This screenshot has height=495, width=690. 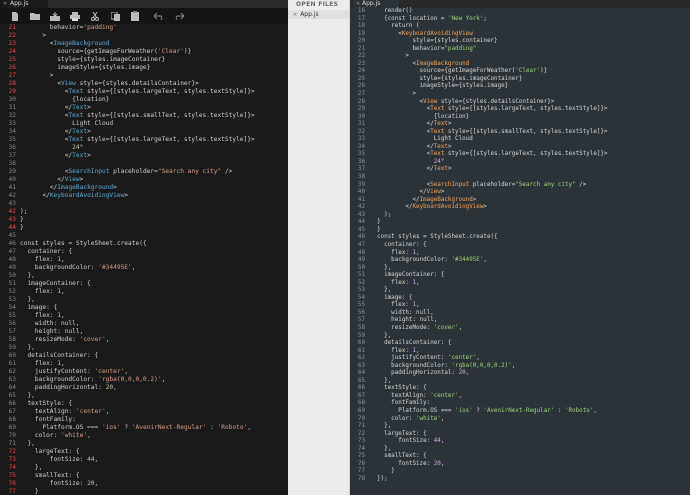 What do you see at coordinates (12, 219) in the screenshot?
I see `line-number: 43` at bounding box center [12, 219].